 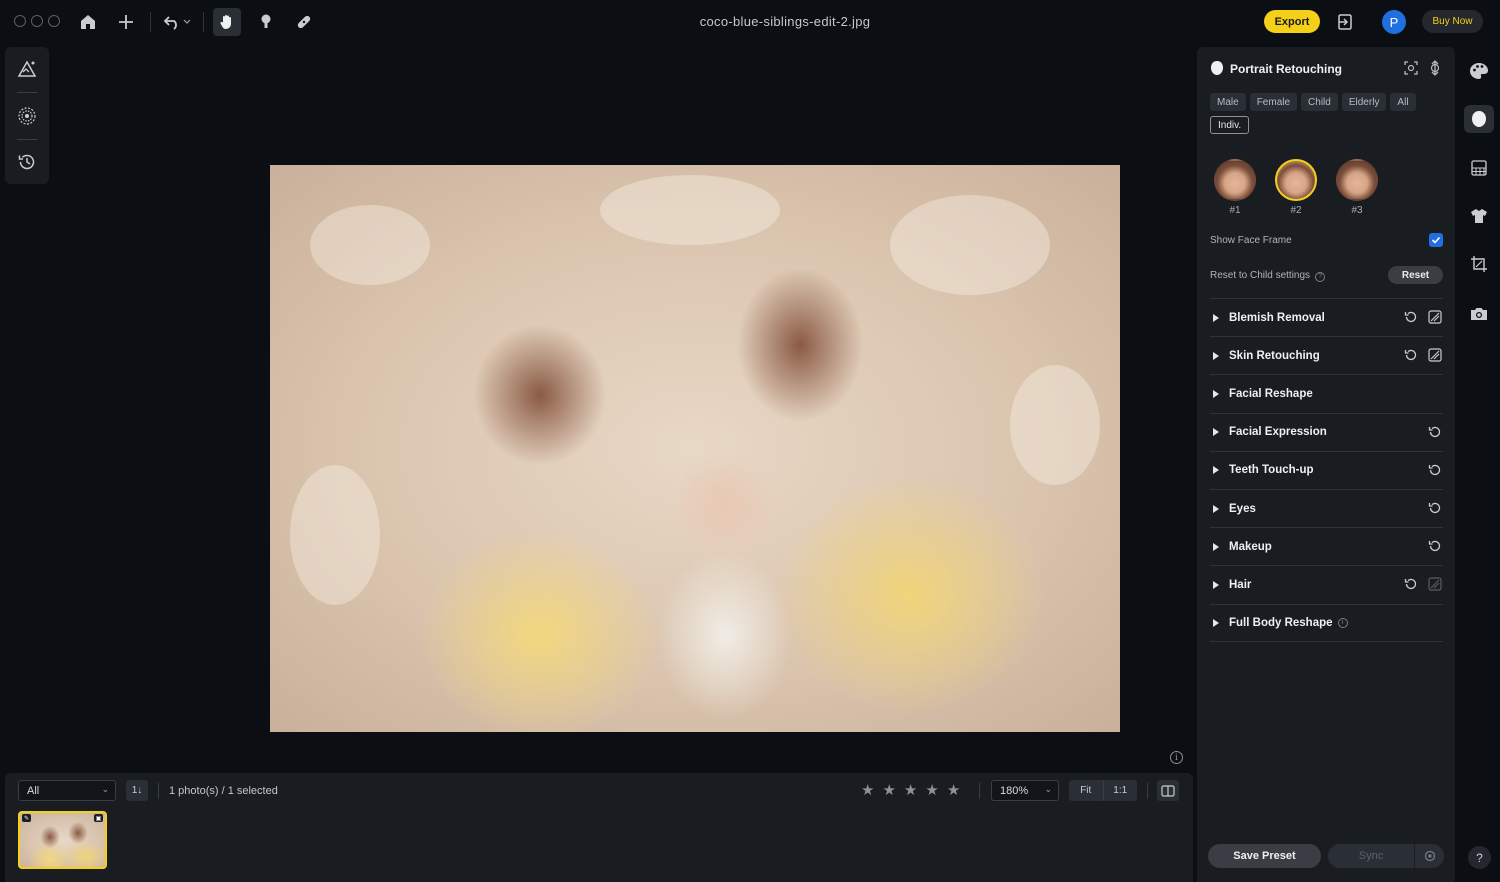 I want to click on minimize-window-button, so click(x=37, y=21).